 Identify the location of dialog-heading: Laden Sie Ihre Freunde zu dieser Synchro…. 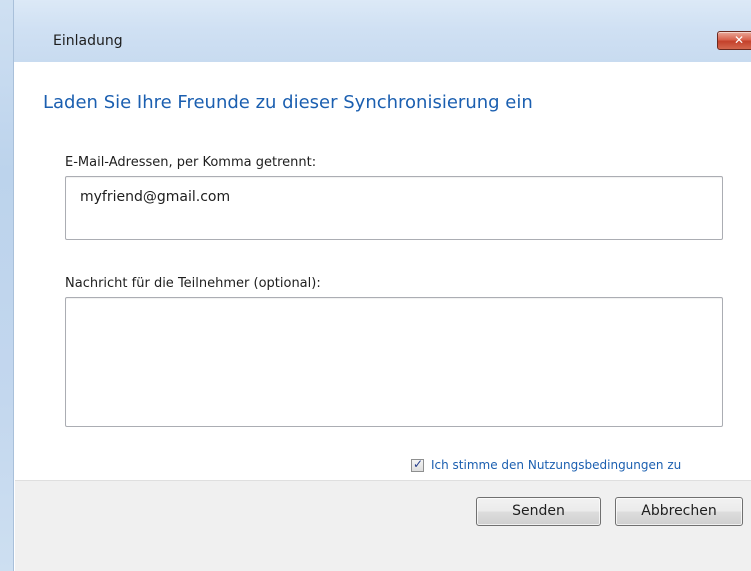
(288, 102).